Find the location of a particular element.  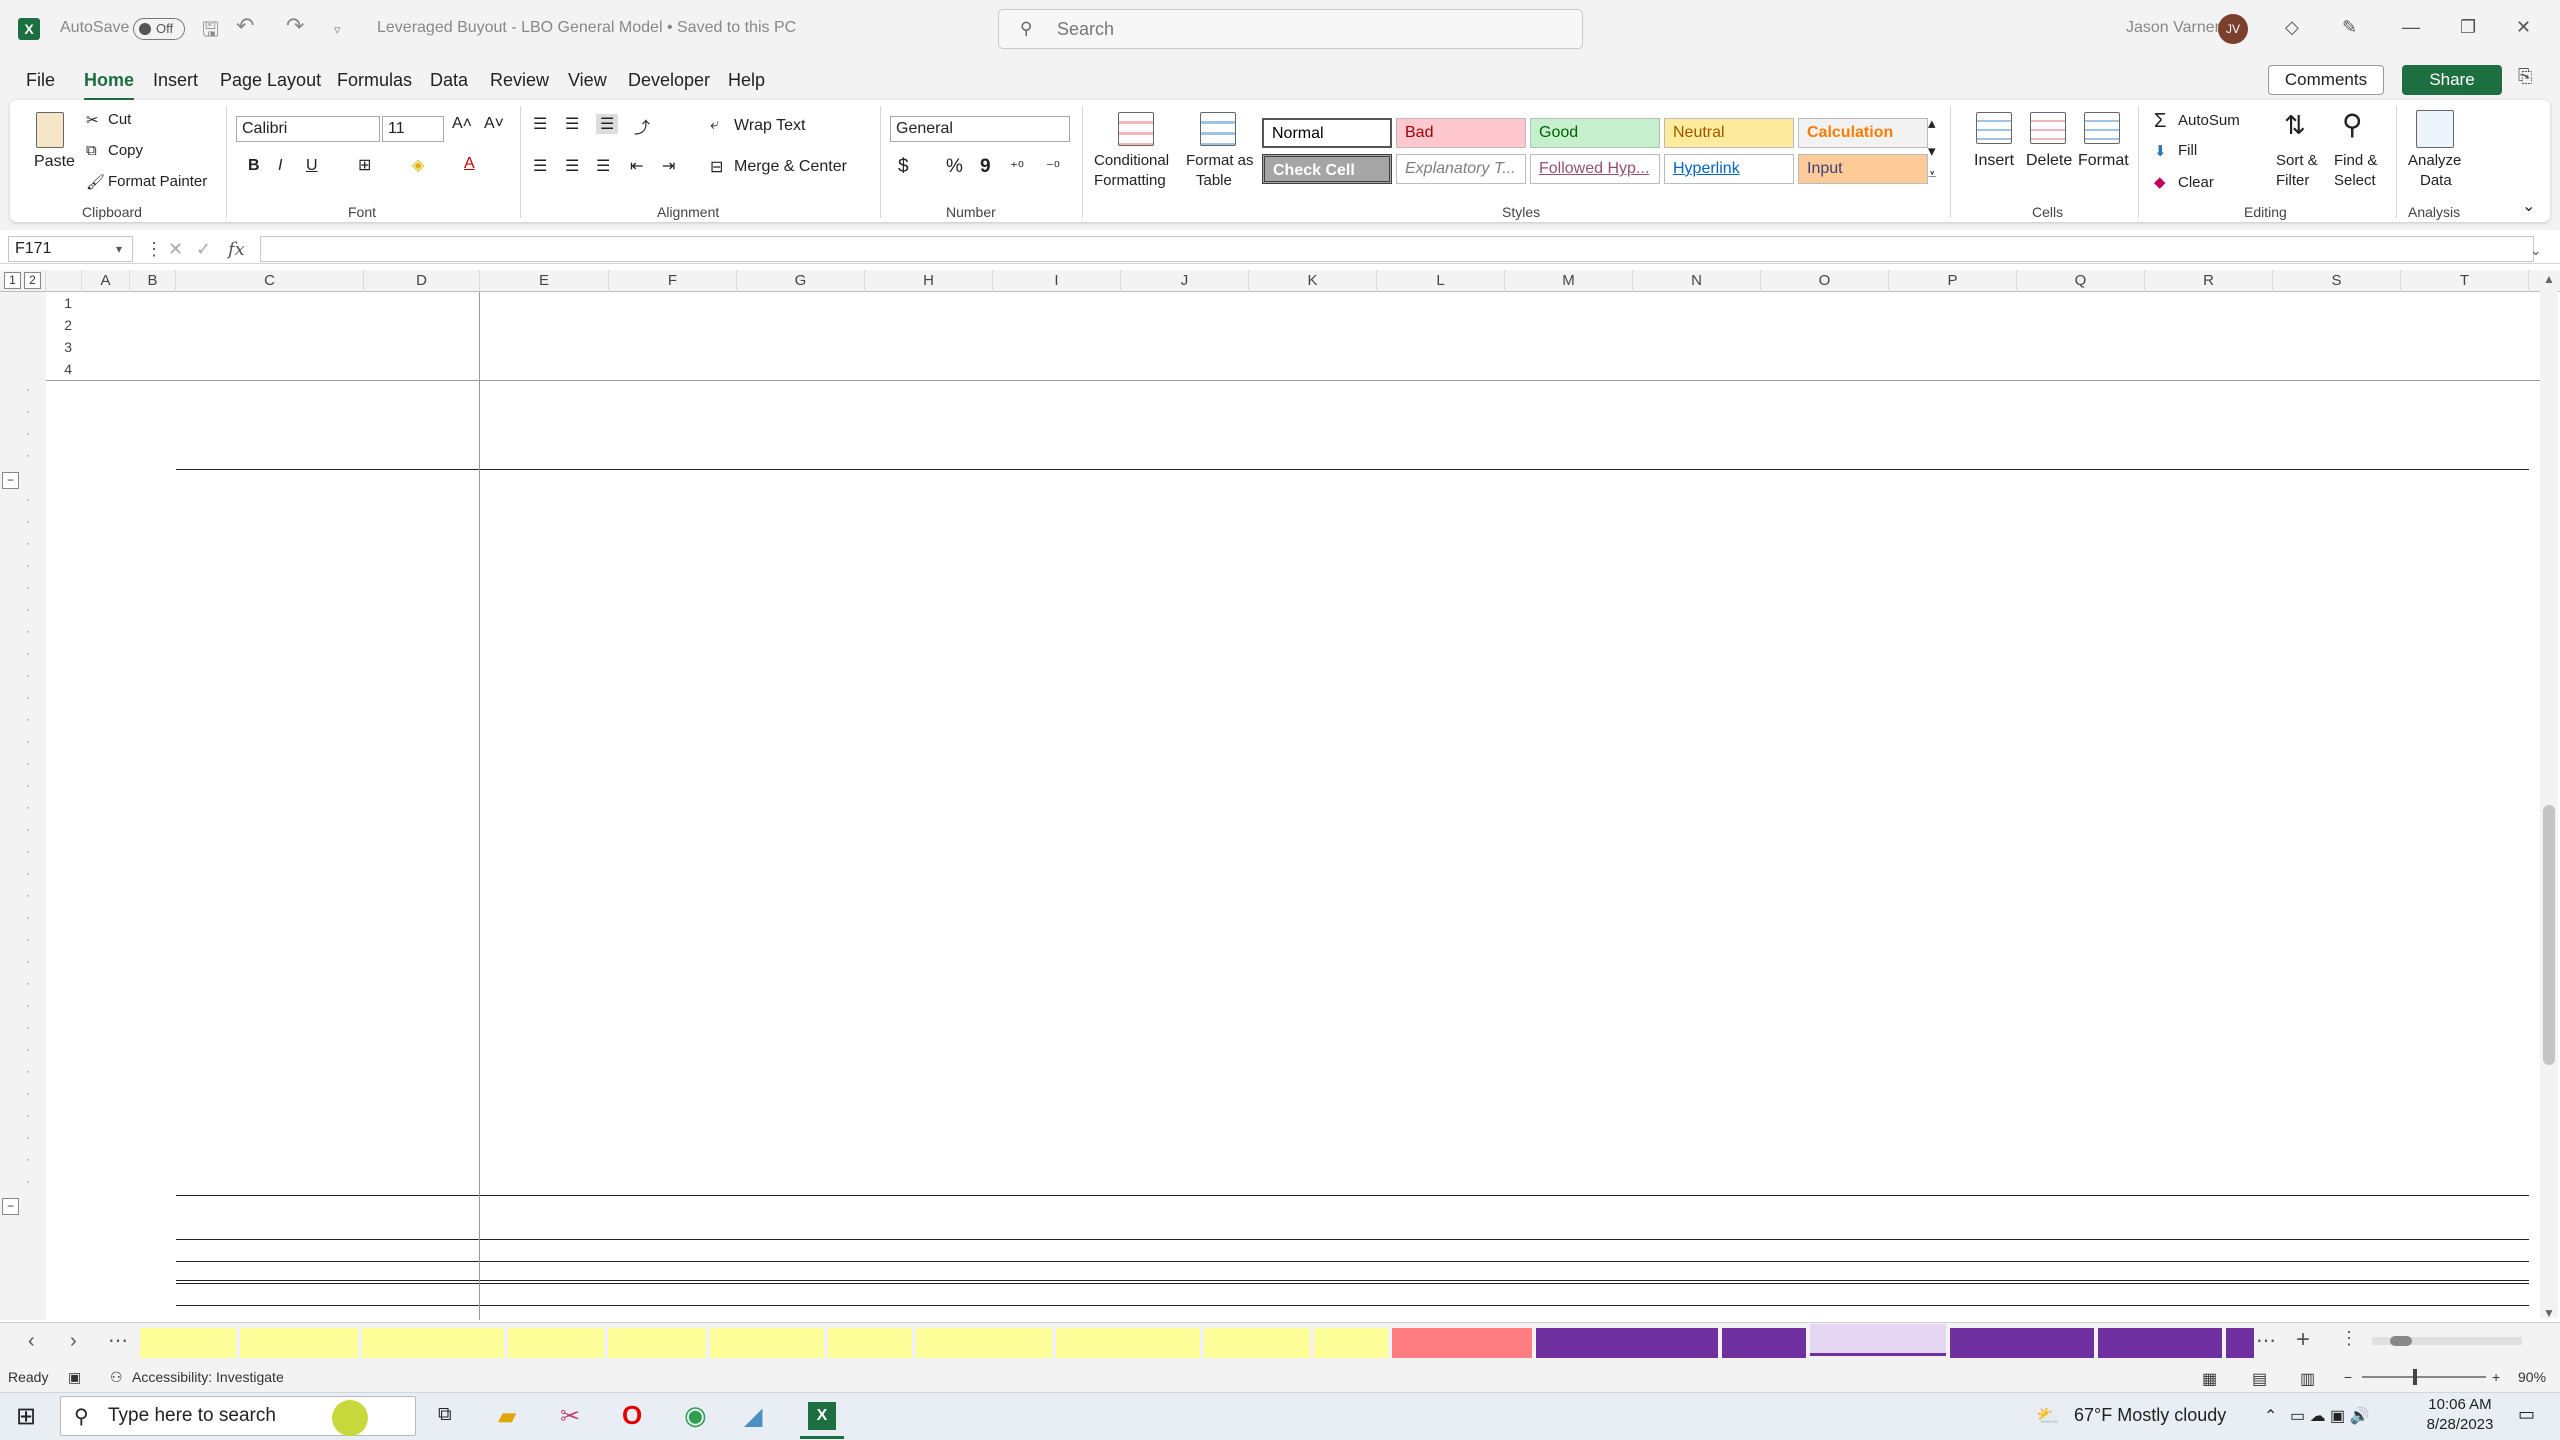

tab-more-right-icon: ⋯ is located at coordinates (2266, 1340).